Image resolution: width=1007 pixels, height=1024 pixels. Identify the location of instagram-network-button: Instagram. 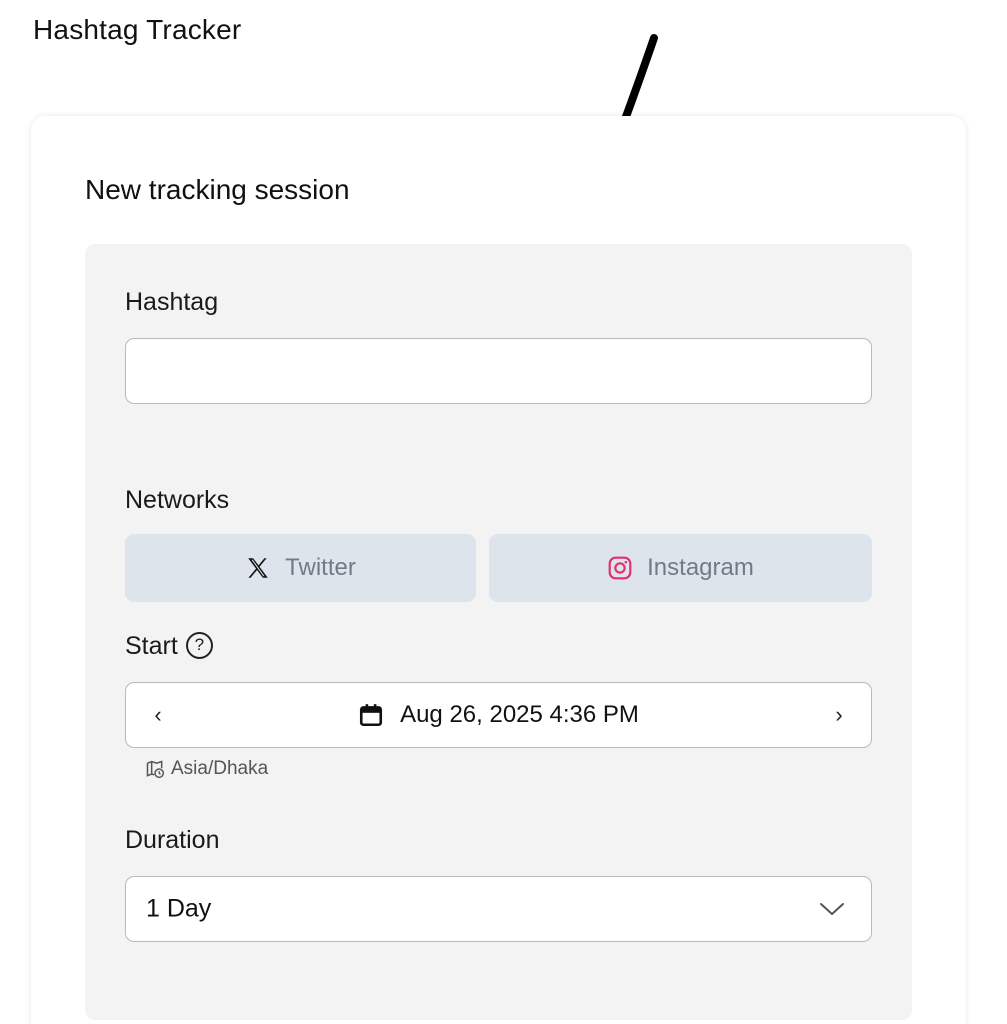
(680, 568).